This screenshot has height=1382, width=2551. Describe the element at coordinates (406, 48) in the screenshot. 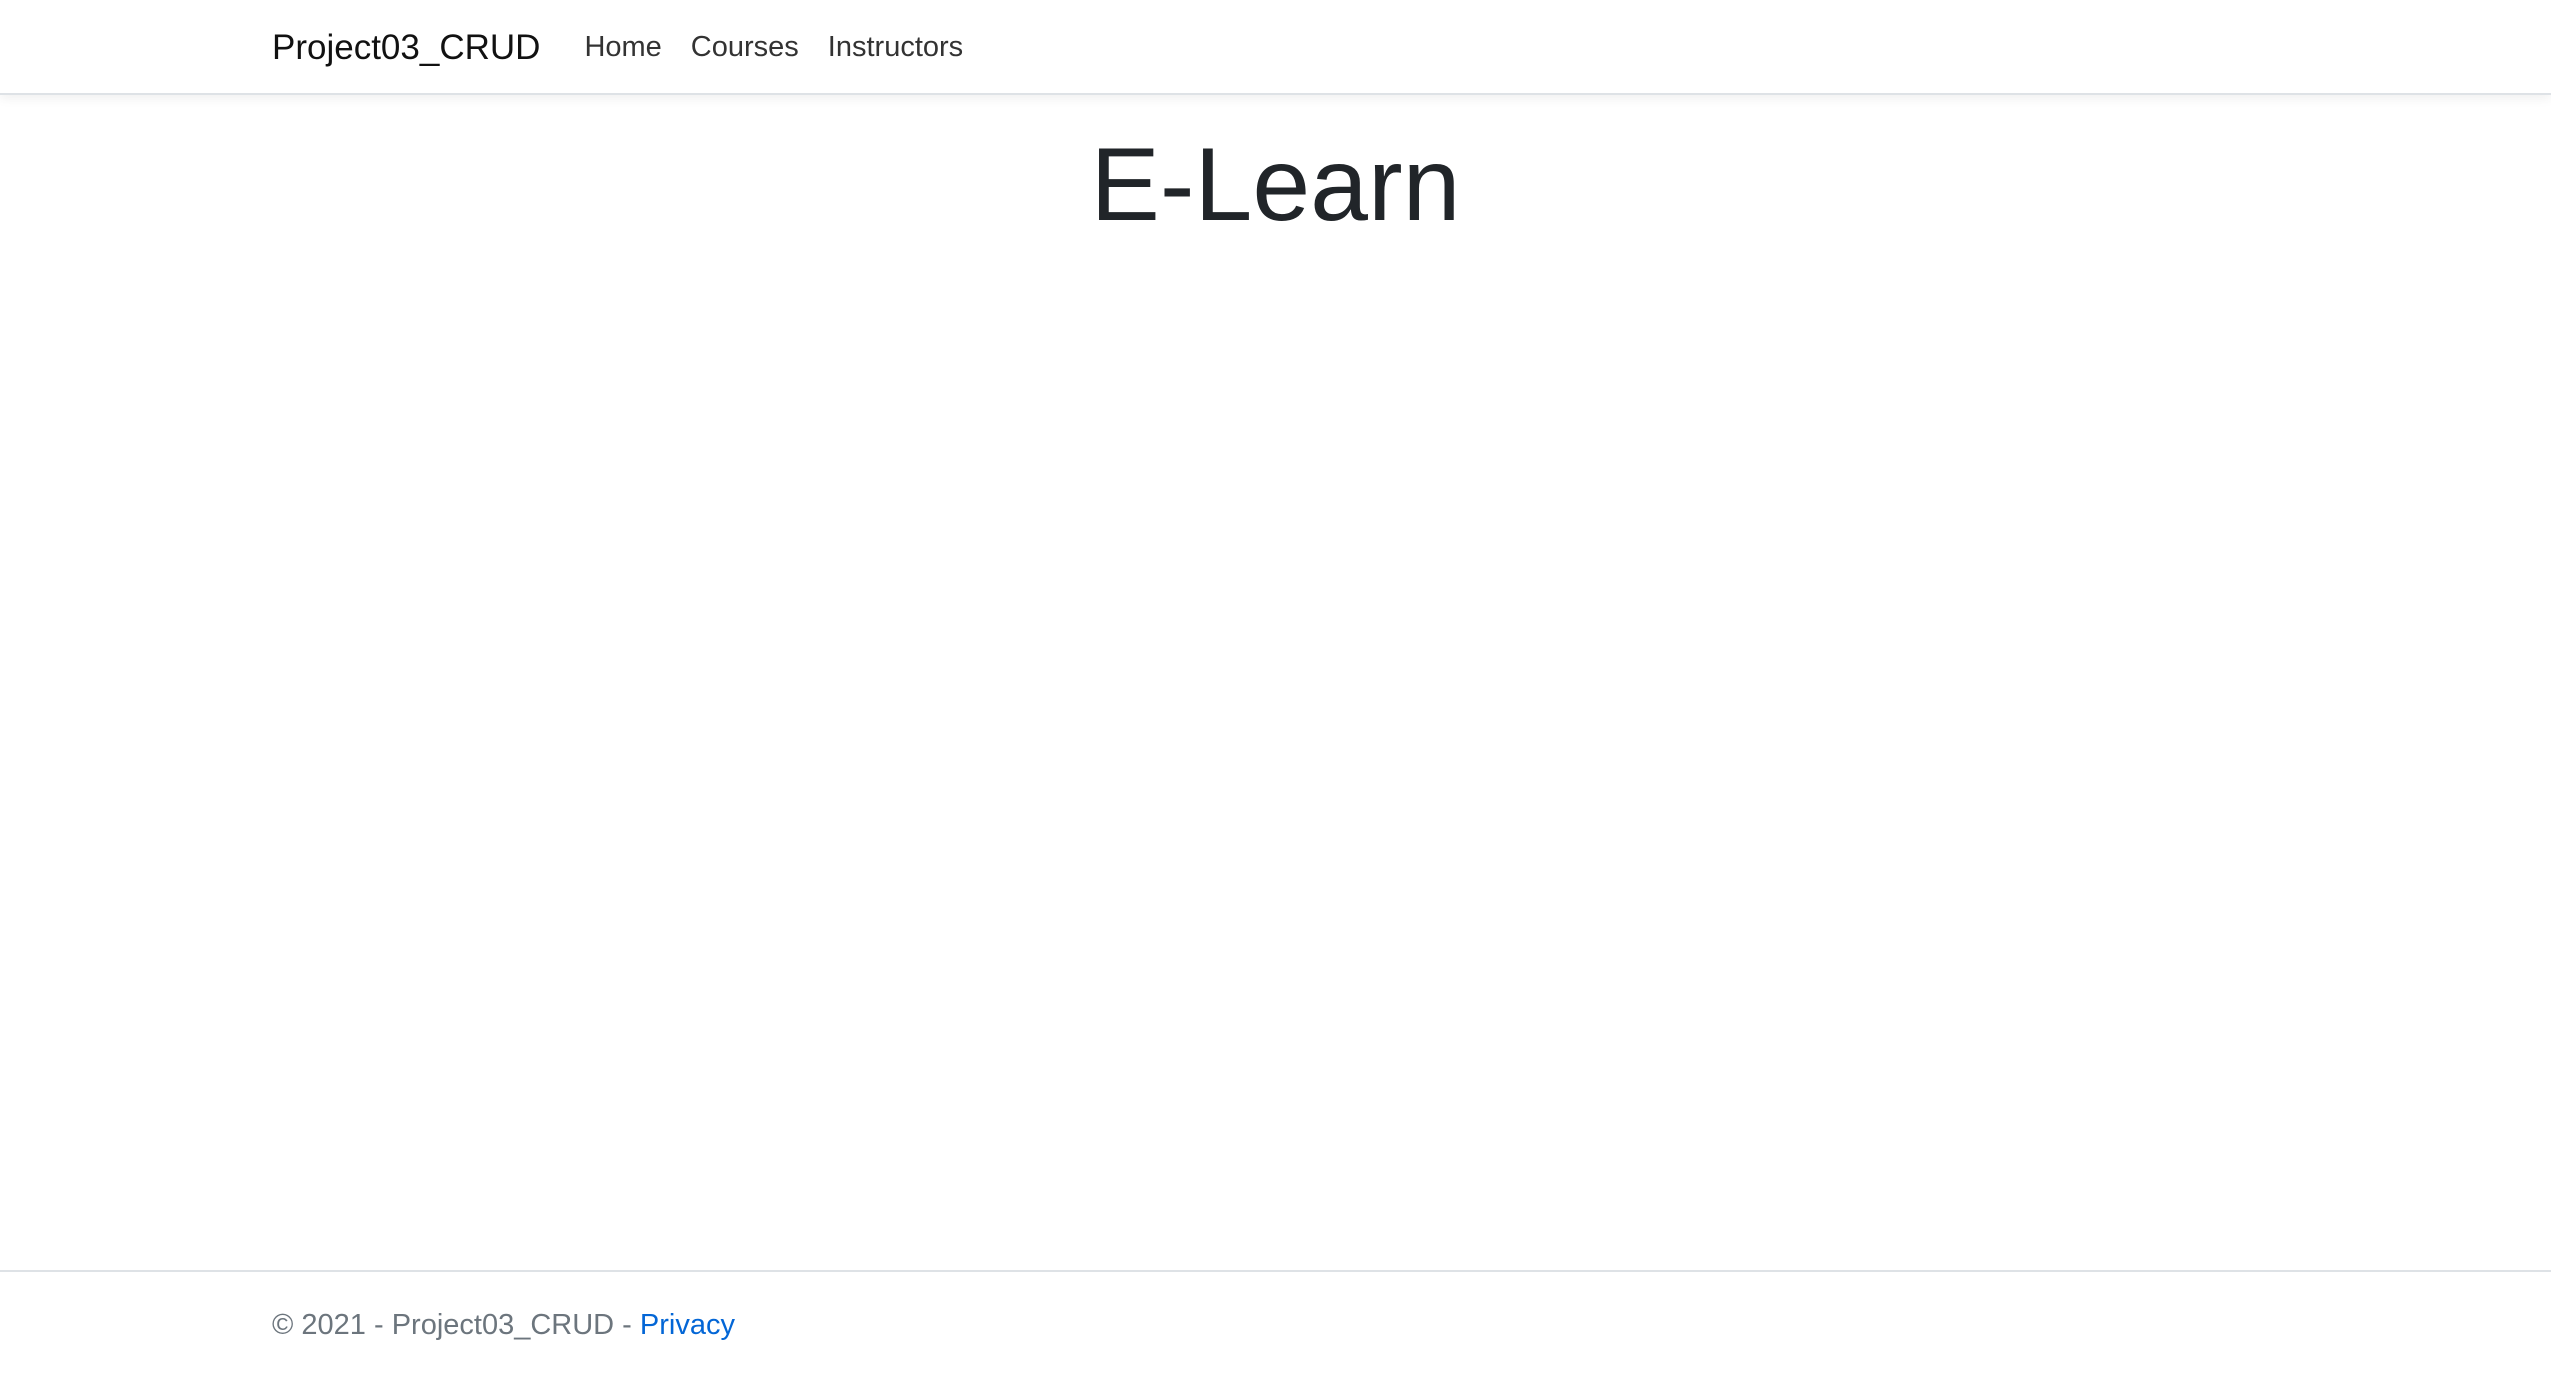

I see `brand-link: Project03_CRUD` at that location.